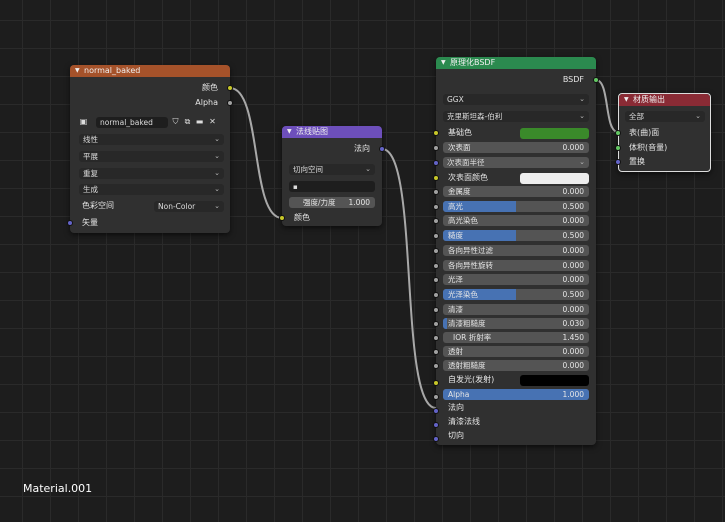 This screenshot has width=725, height=522. Describe the element at coordinates (98, 205) in the screenshot. I see `color-space-label: 色彩空间` at that location.